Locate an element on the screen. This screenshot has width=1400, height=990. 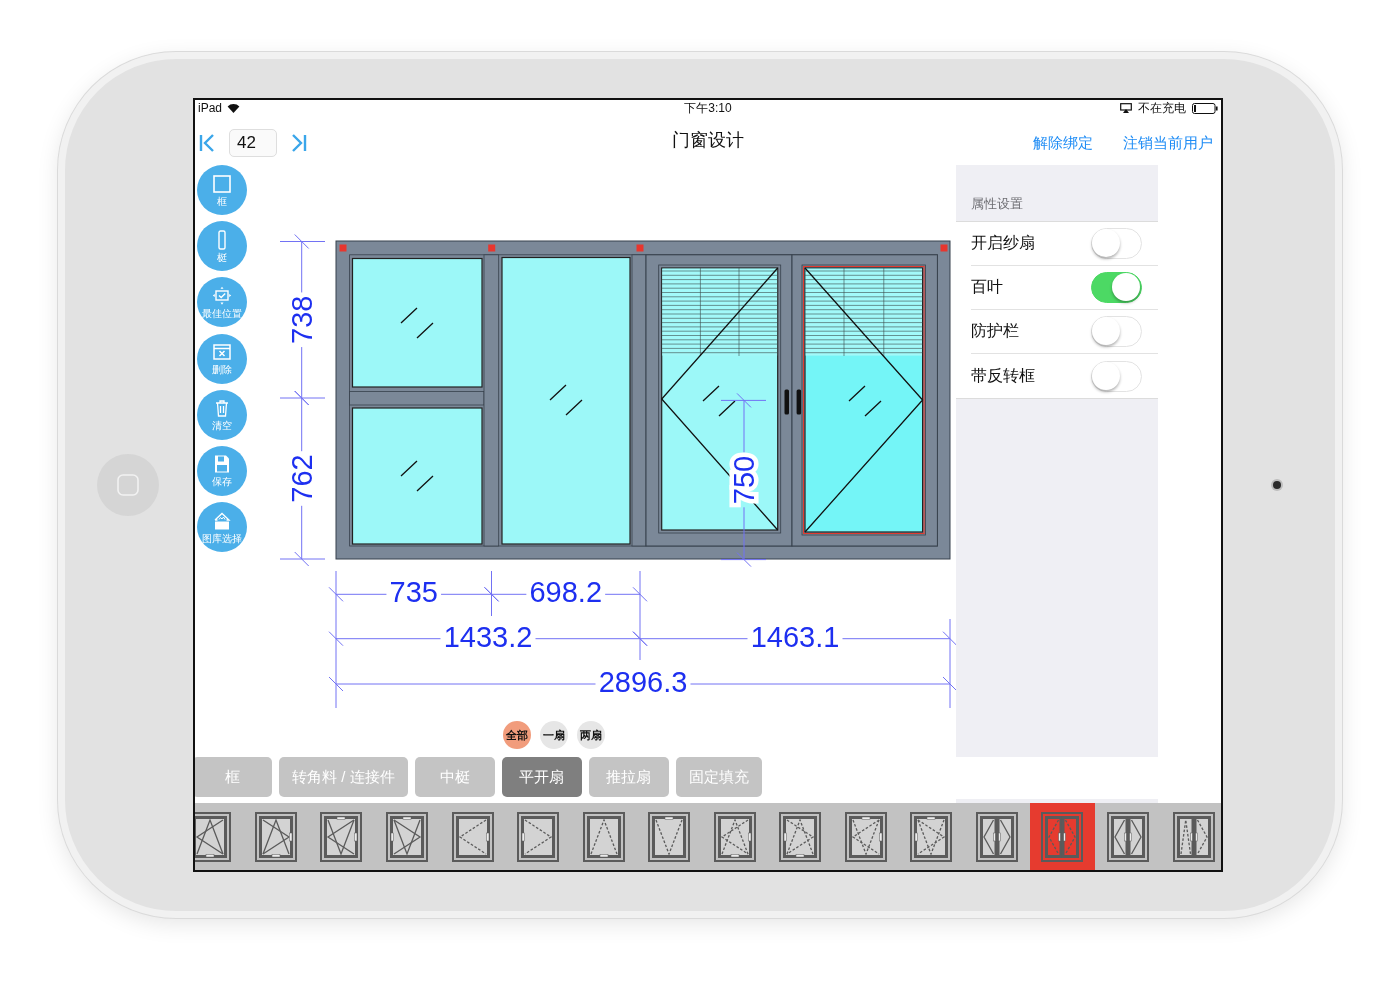
category-tab: 固定填充 is located at coordinates (718, 777).